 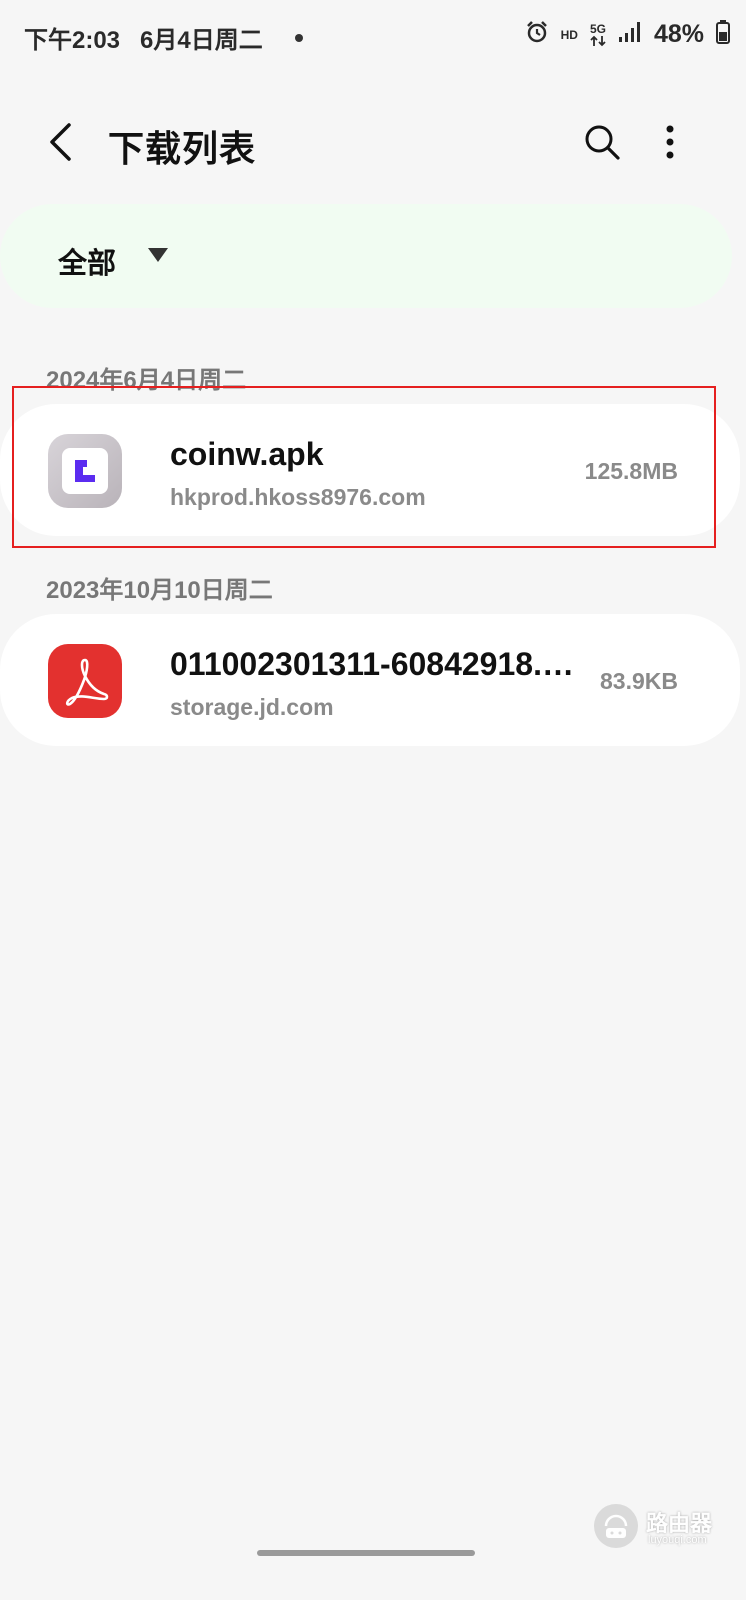 What do you see at coordinates (252, 707) in the screenshot?
I see `download-item-source: storage.jd.com` at bounding box center [252, 707].